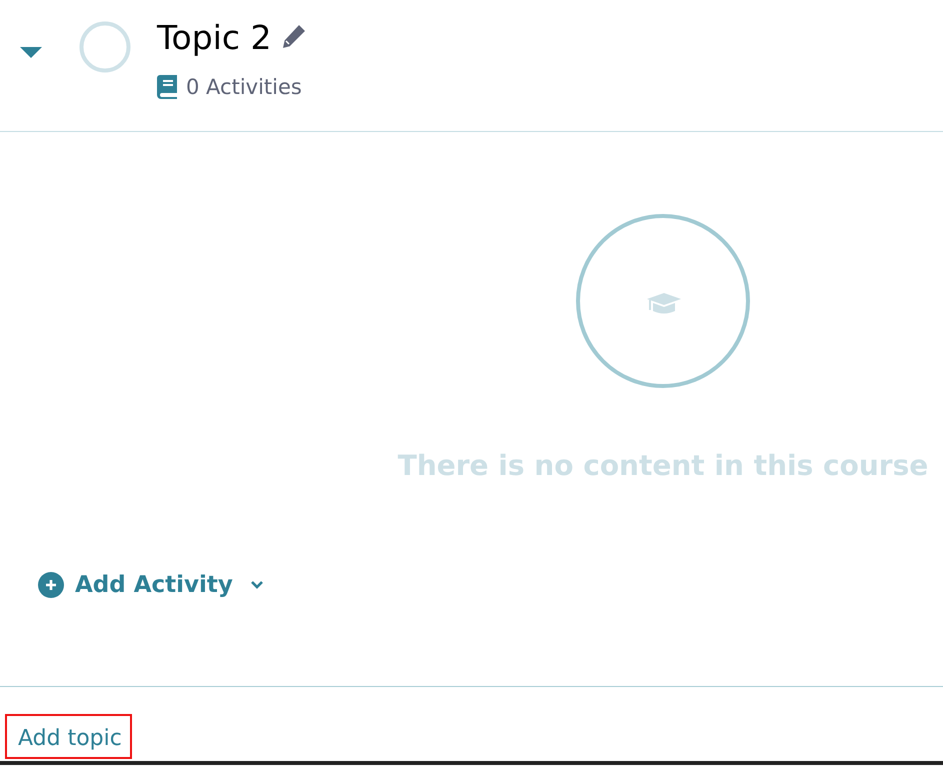  Describe the element at coordinates (68, 736) in the screenshot. I see `add-topic-link: Add topic` at that location.